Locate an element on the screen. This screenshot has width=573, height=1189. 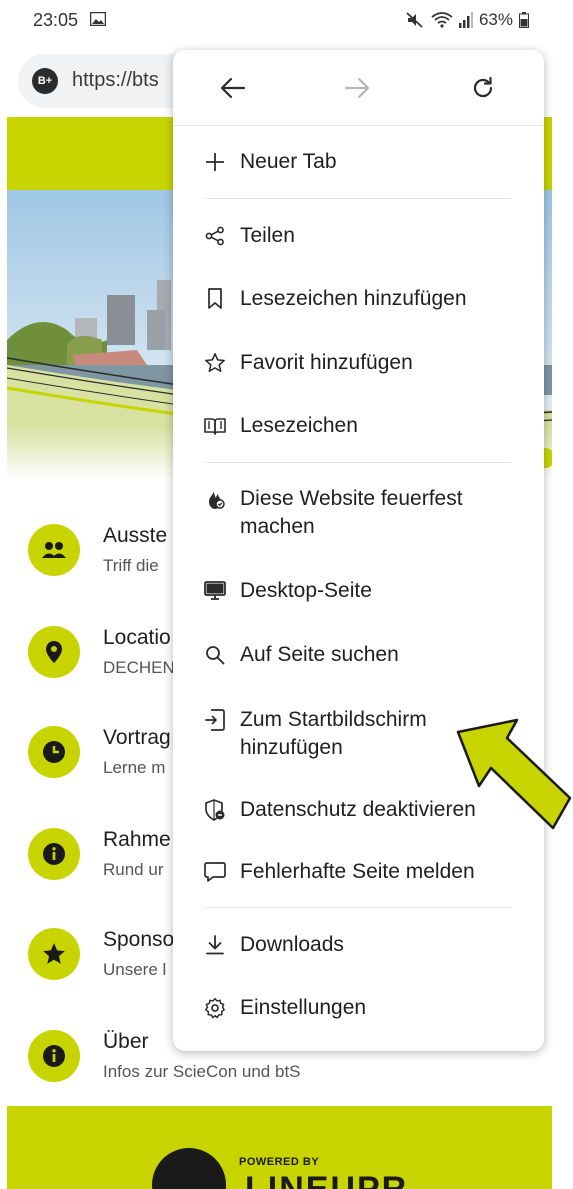
list-item-subtitle: Unsere l is located at coordinates (135, 969).